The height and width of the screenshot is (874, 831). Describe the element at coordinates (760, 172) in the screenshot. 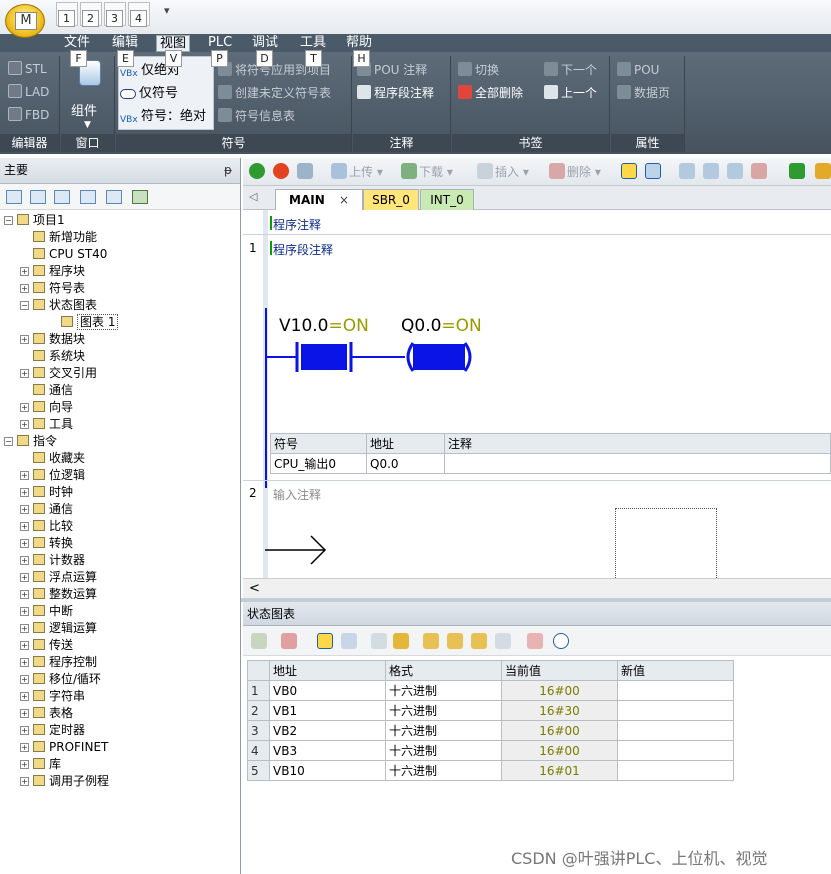

I see `toolbar-icon-d` at that location.